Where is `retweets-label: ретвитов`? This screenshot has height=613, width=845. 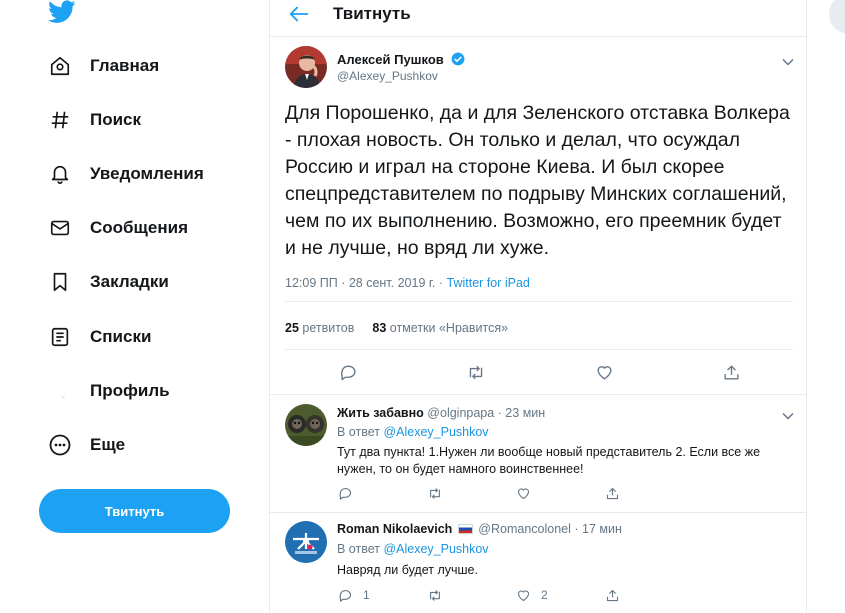
retweets-label: ретвитов is located at coordinates (328, 328).